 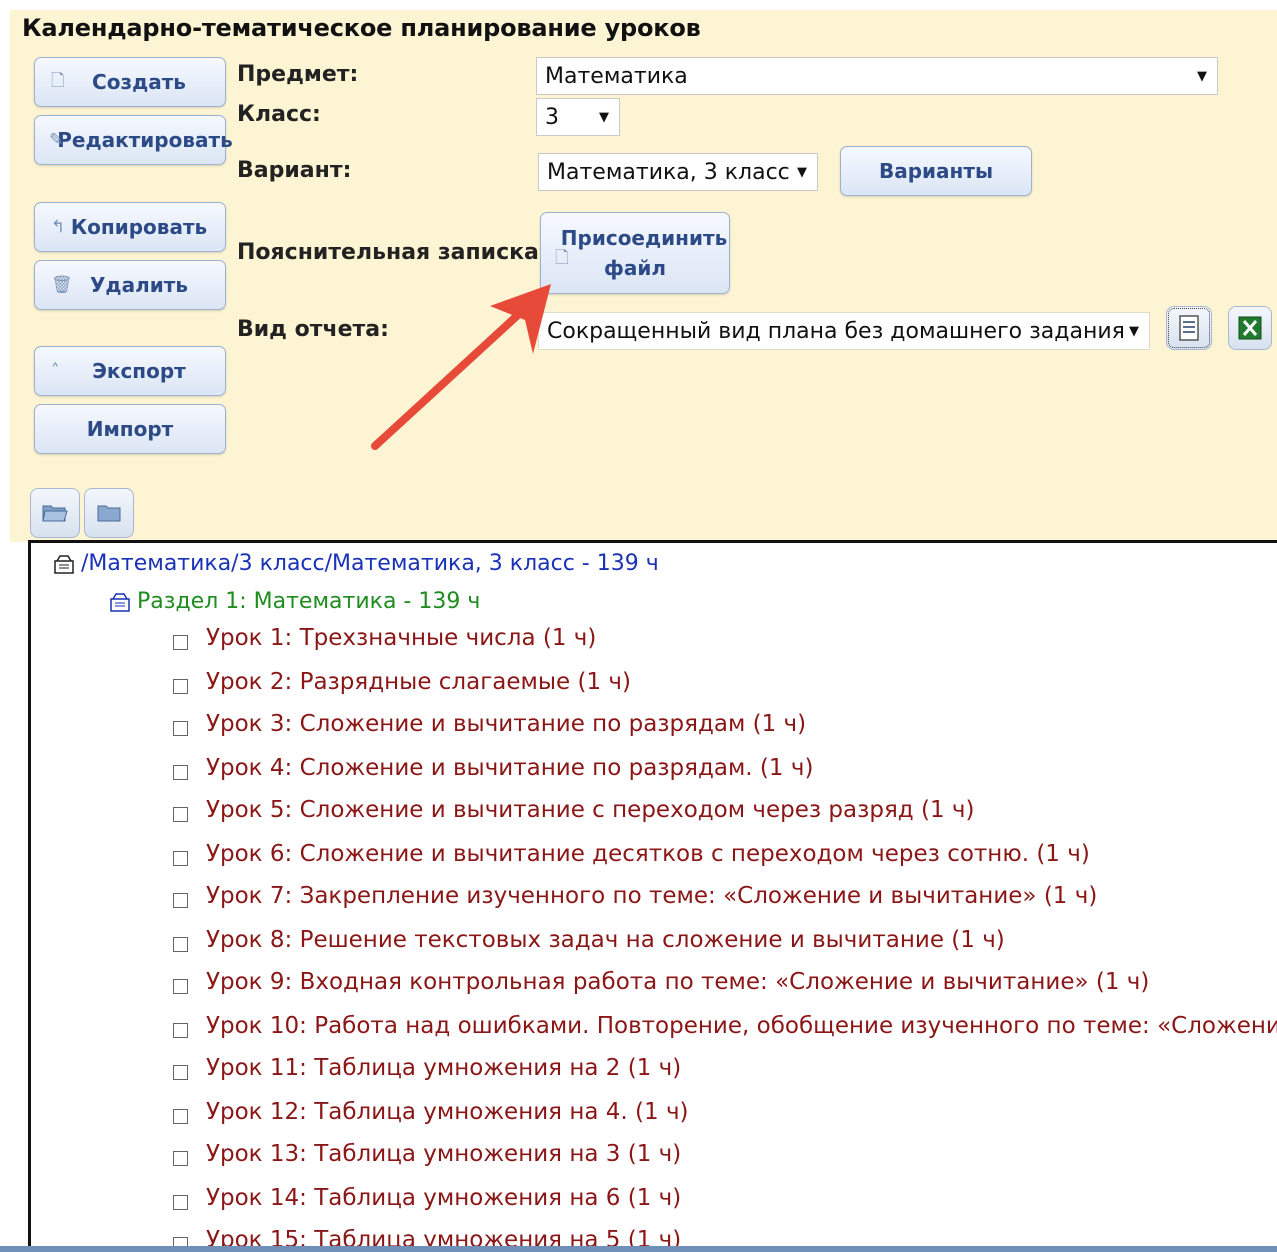 I want to click on lesson-item: Урок 11: Таблица умножения на 2 (1 ч), so click(x=427, y=1068).